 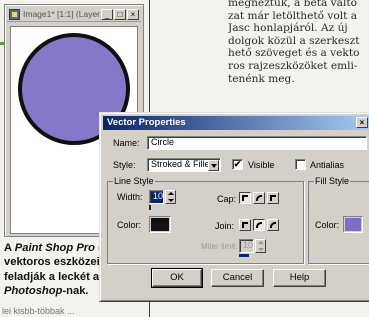 What do you see at coordinates (244, 255) in the screenshot?
I see `miter-slider-icon` at bounding box center [244, 255].